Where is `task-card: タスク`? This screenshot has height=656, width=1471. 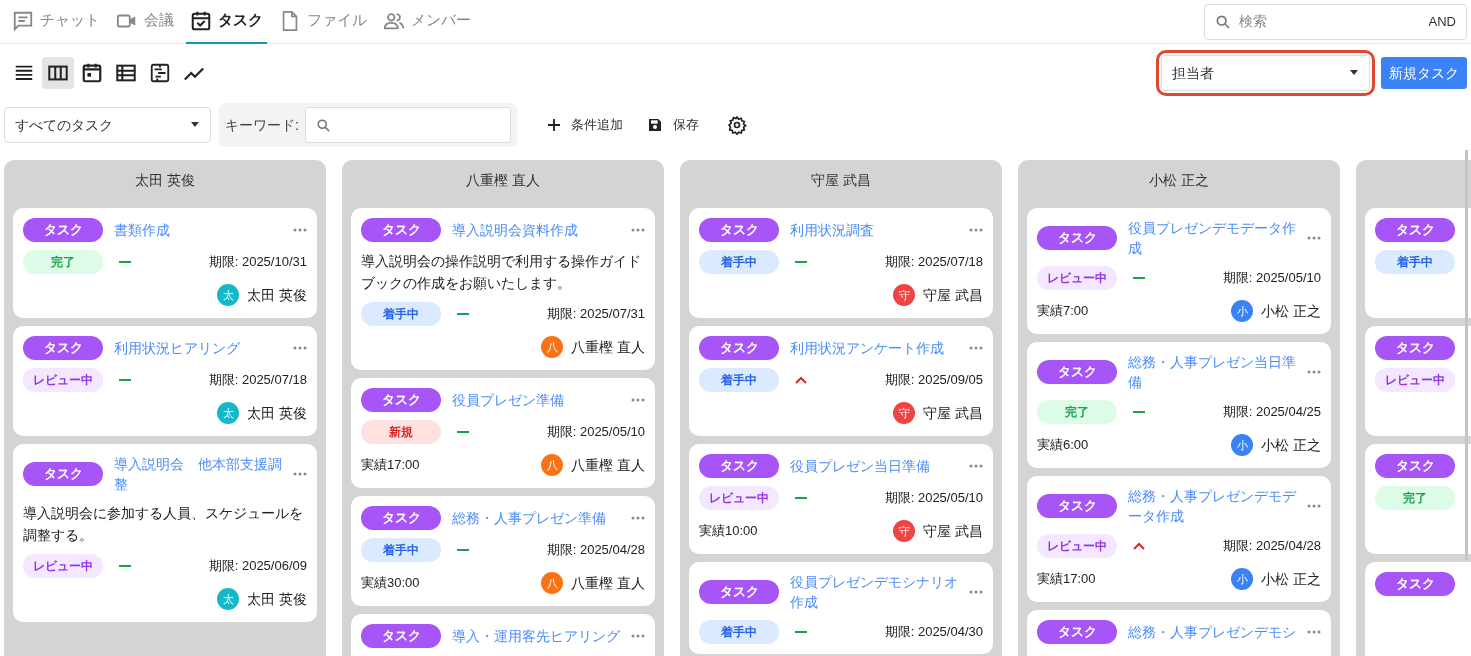 task-card: タスク is located at coordinates (1418, 609).